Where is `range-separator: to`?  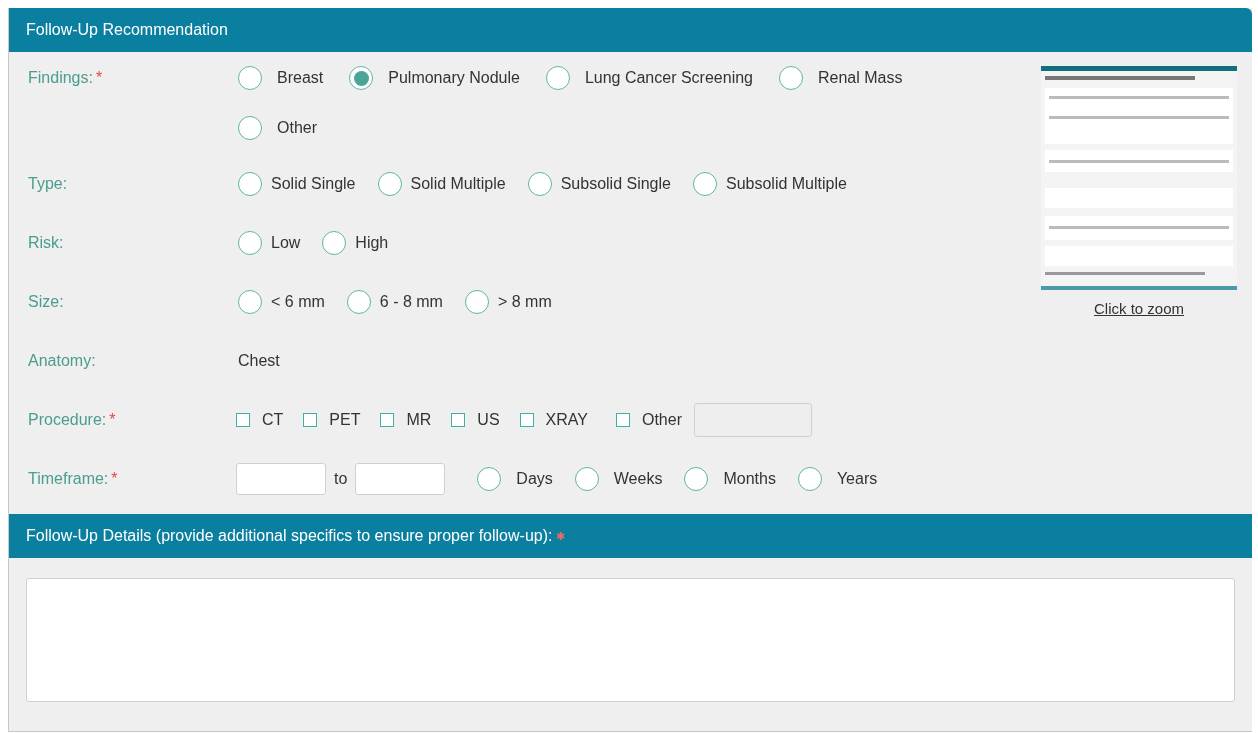 range-separator: to is located at coordinates (341, 478).